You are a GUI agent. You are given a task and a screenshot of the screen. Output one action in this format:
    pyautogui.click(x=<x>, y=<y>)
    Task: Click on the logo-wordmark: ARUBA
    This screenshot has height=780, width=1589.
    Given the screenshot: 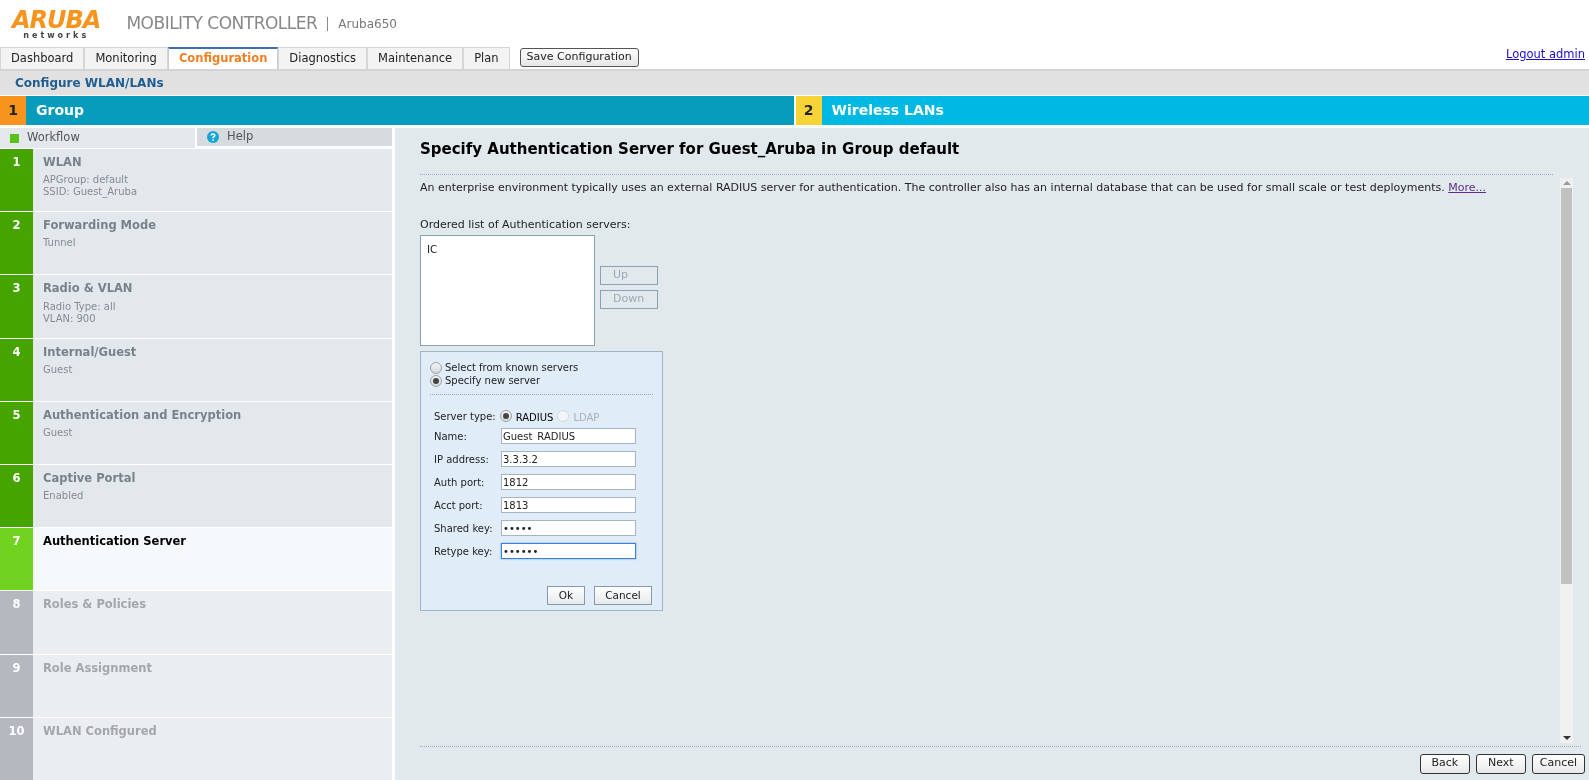 What is the action you would take?
    pyautogui.click(x=56, y=20)
    